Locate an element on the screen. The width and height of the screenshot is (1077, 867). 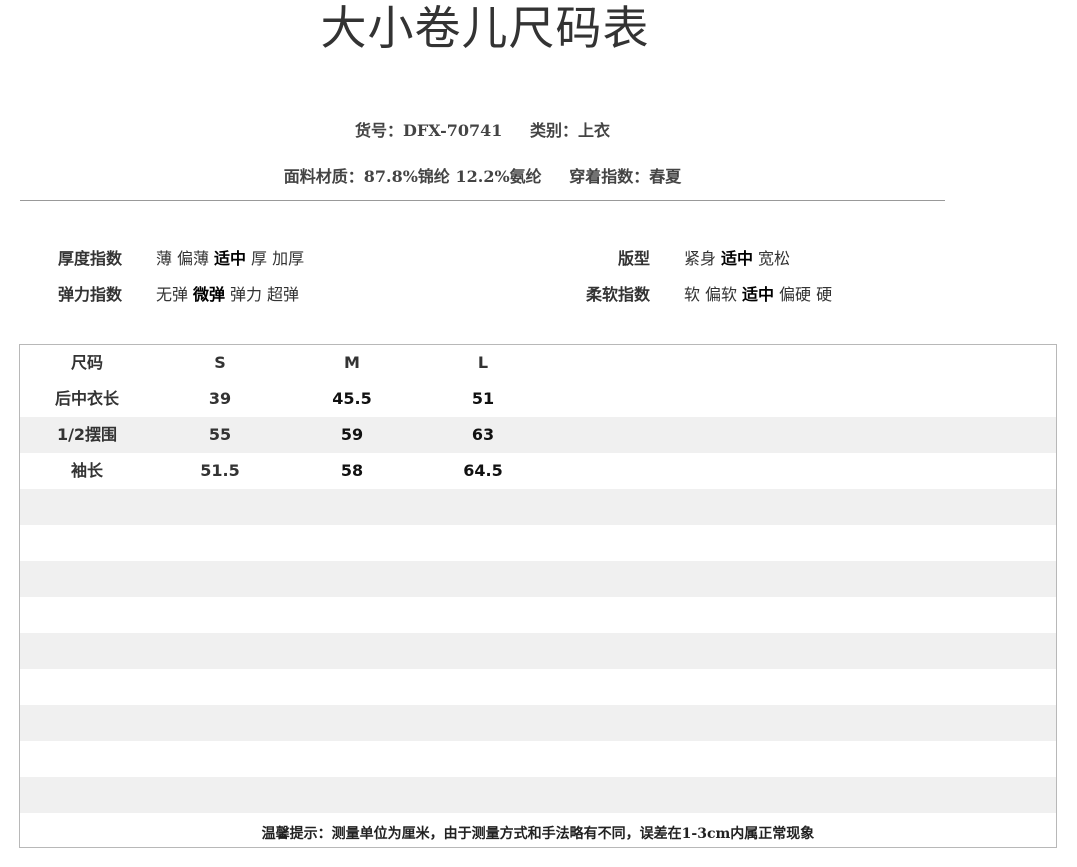
softness-option: 偏软 is located at coordinates (721, 294).